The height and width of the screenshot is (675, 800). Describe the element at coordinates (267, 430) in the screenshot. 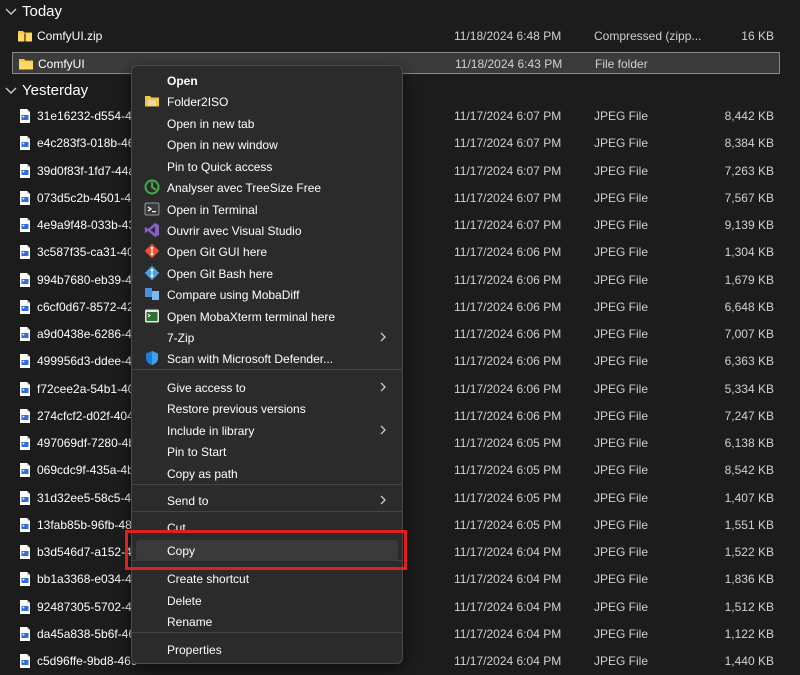

I see `menu-item-include-in-library: Include in library` at that location.